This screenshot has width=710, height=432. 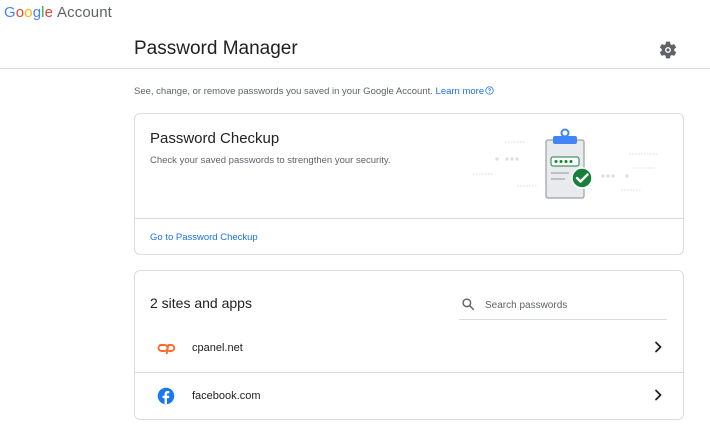 What do you see at coordinates (226, 396) in the screenshot?
I see `site-name: facebook.com` at bounding box center [226, 396].